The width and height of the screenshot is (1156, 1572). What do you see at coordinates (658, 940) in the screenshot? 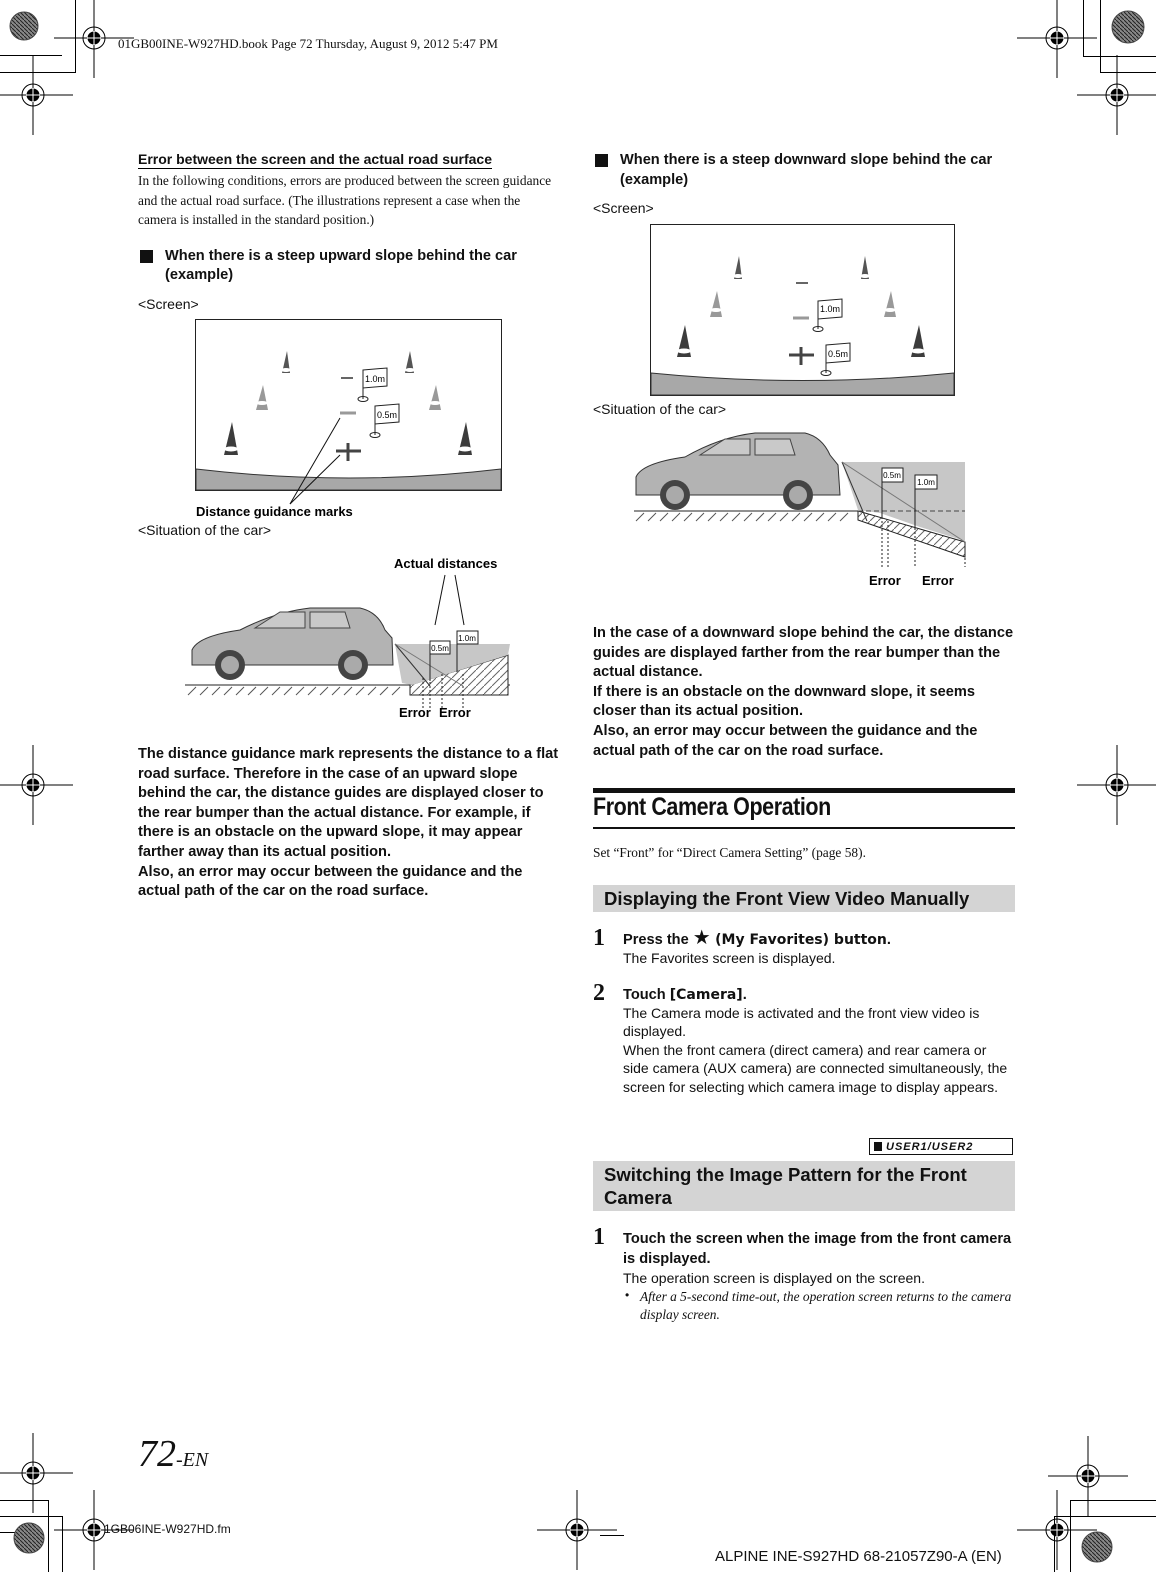
I see `step-title-prefix: Press the` at bounding box center [658, 940].